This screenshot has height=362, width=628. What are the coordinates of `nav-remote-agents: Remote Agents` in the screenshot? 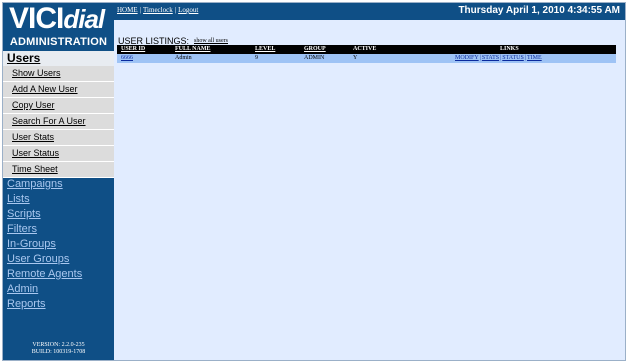 It's located at (44, 274).